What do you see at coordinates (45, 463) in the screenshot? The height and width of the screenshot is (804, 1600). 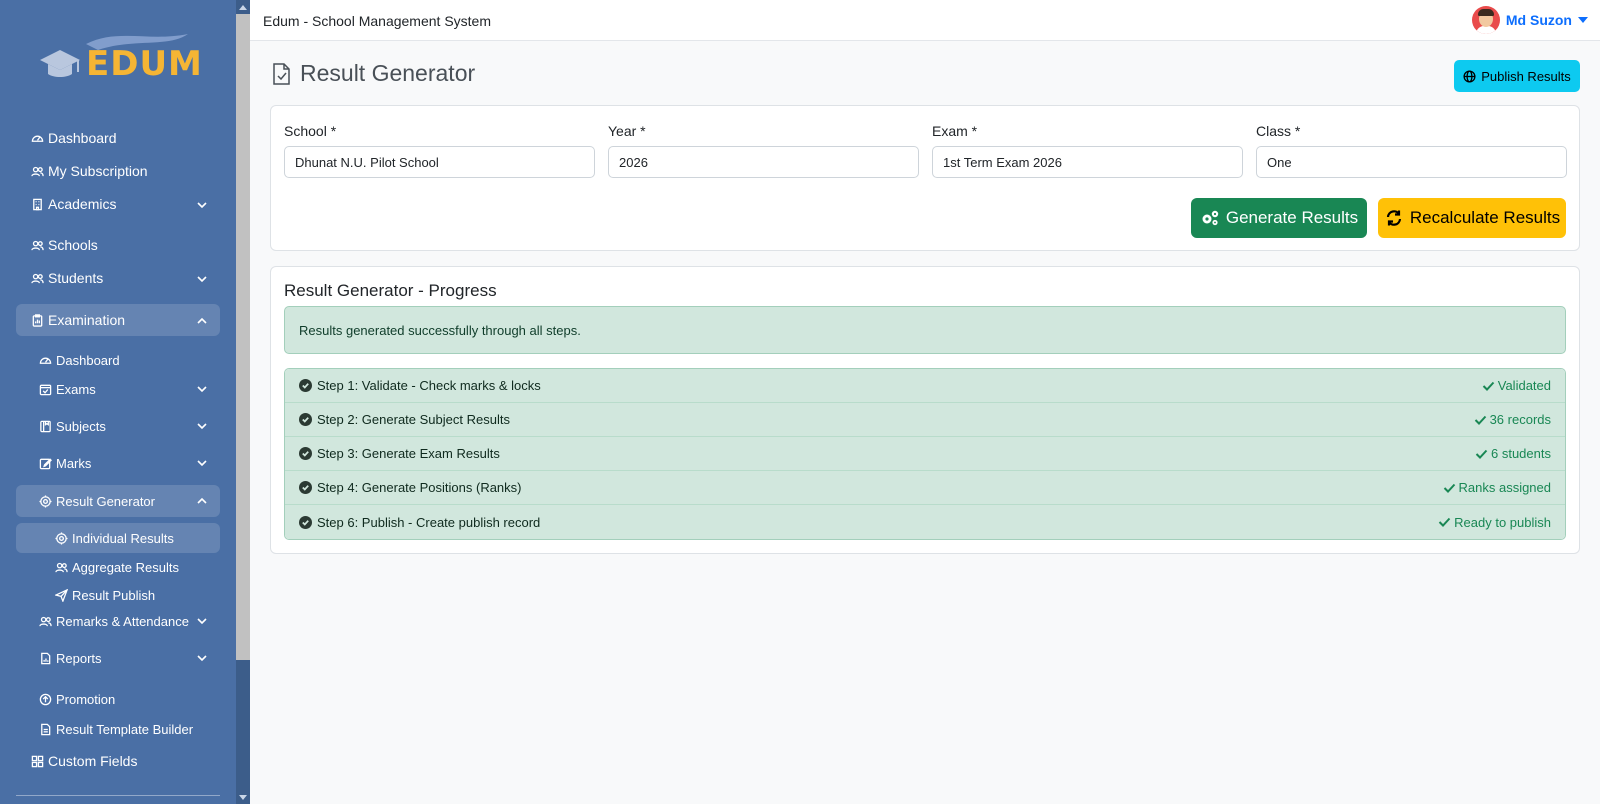 I see `edit-icon` at bounding box center [45, 463].